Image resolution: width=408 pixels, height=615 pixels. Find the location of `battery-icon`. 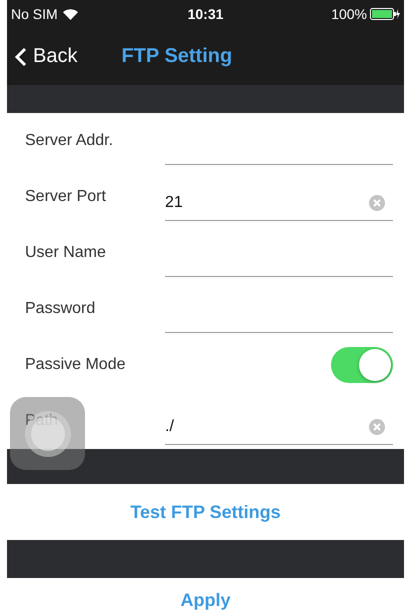

battery-icon is located at coordinates (385, 14).